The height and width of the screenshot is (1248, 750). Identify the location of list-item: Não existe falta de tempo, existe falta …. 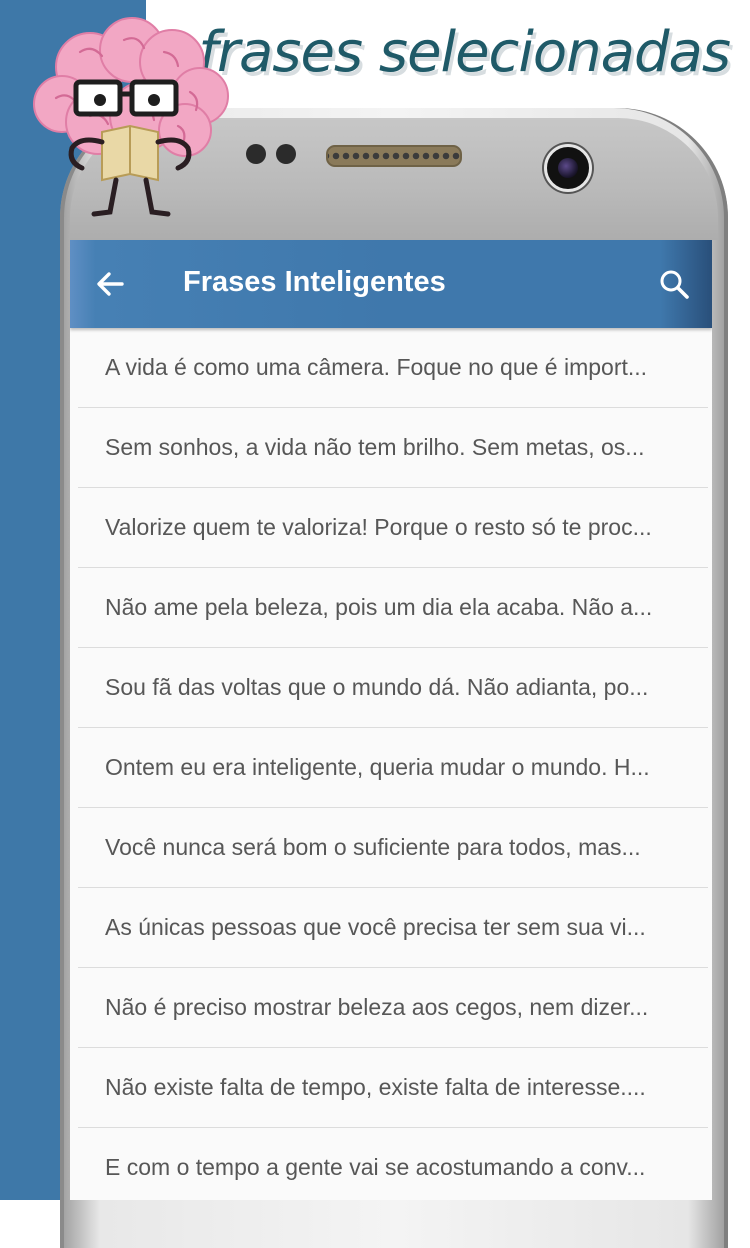
(393, 1088).